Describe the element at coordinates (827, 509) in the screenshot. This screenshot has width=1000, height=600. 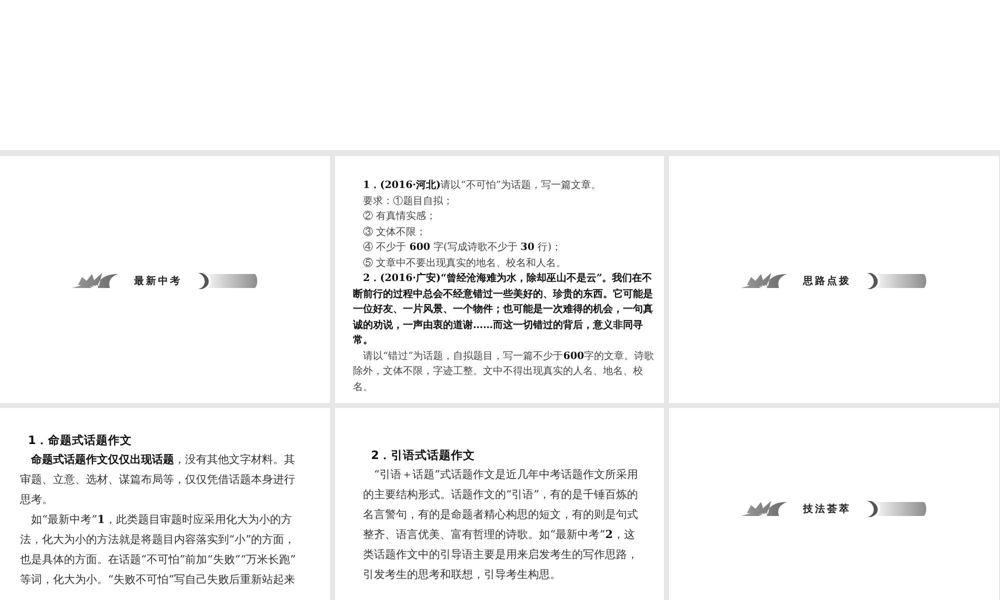
I see `section-title: 技法荟萃` at that location.